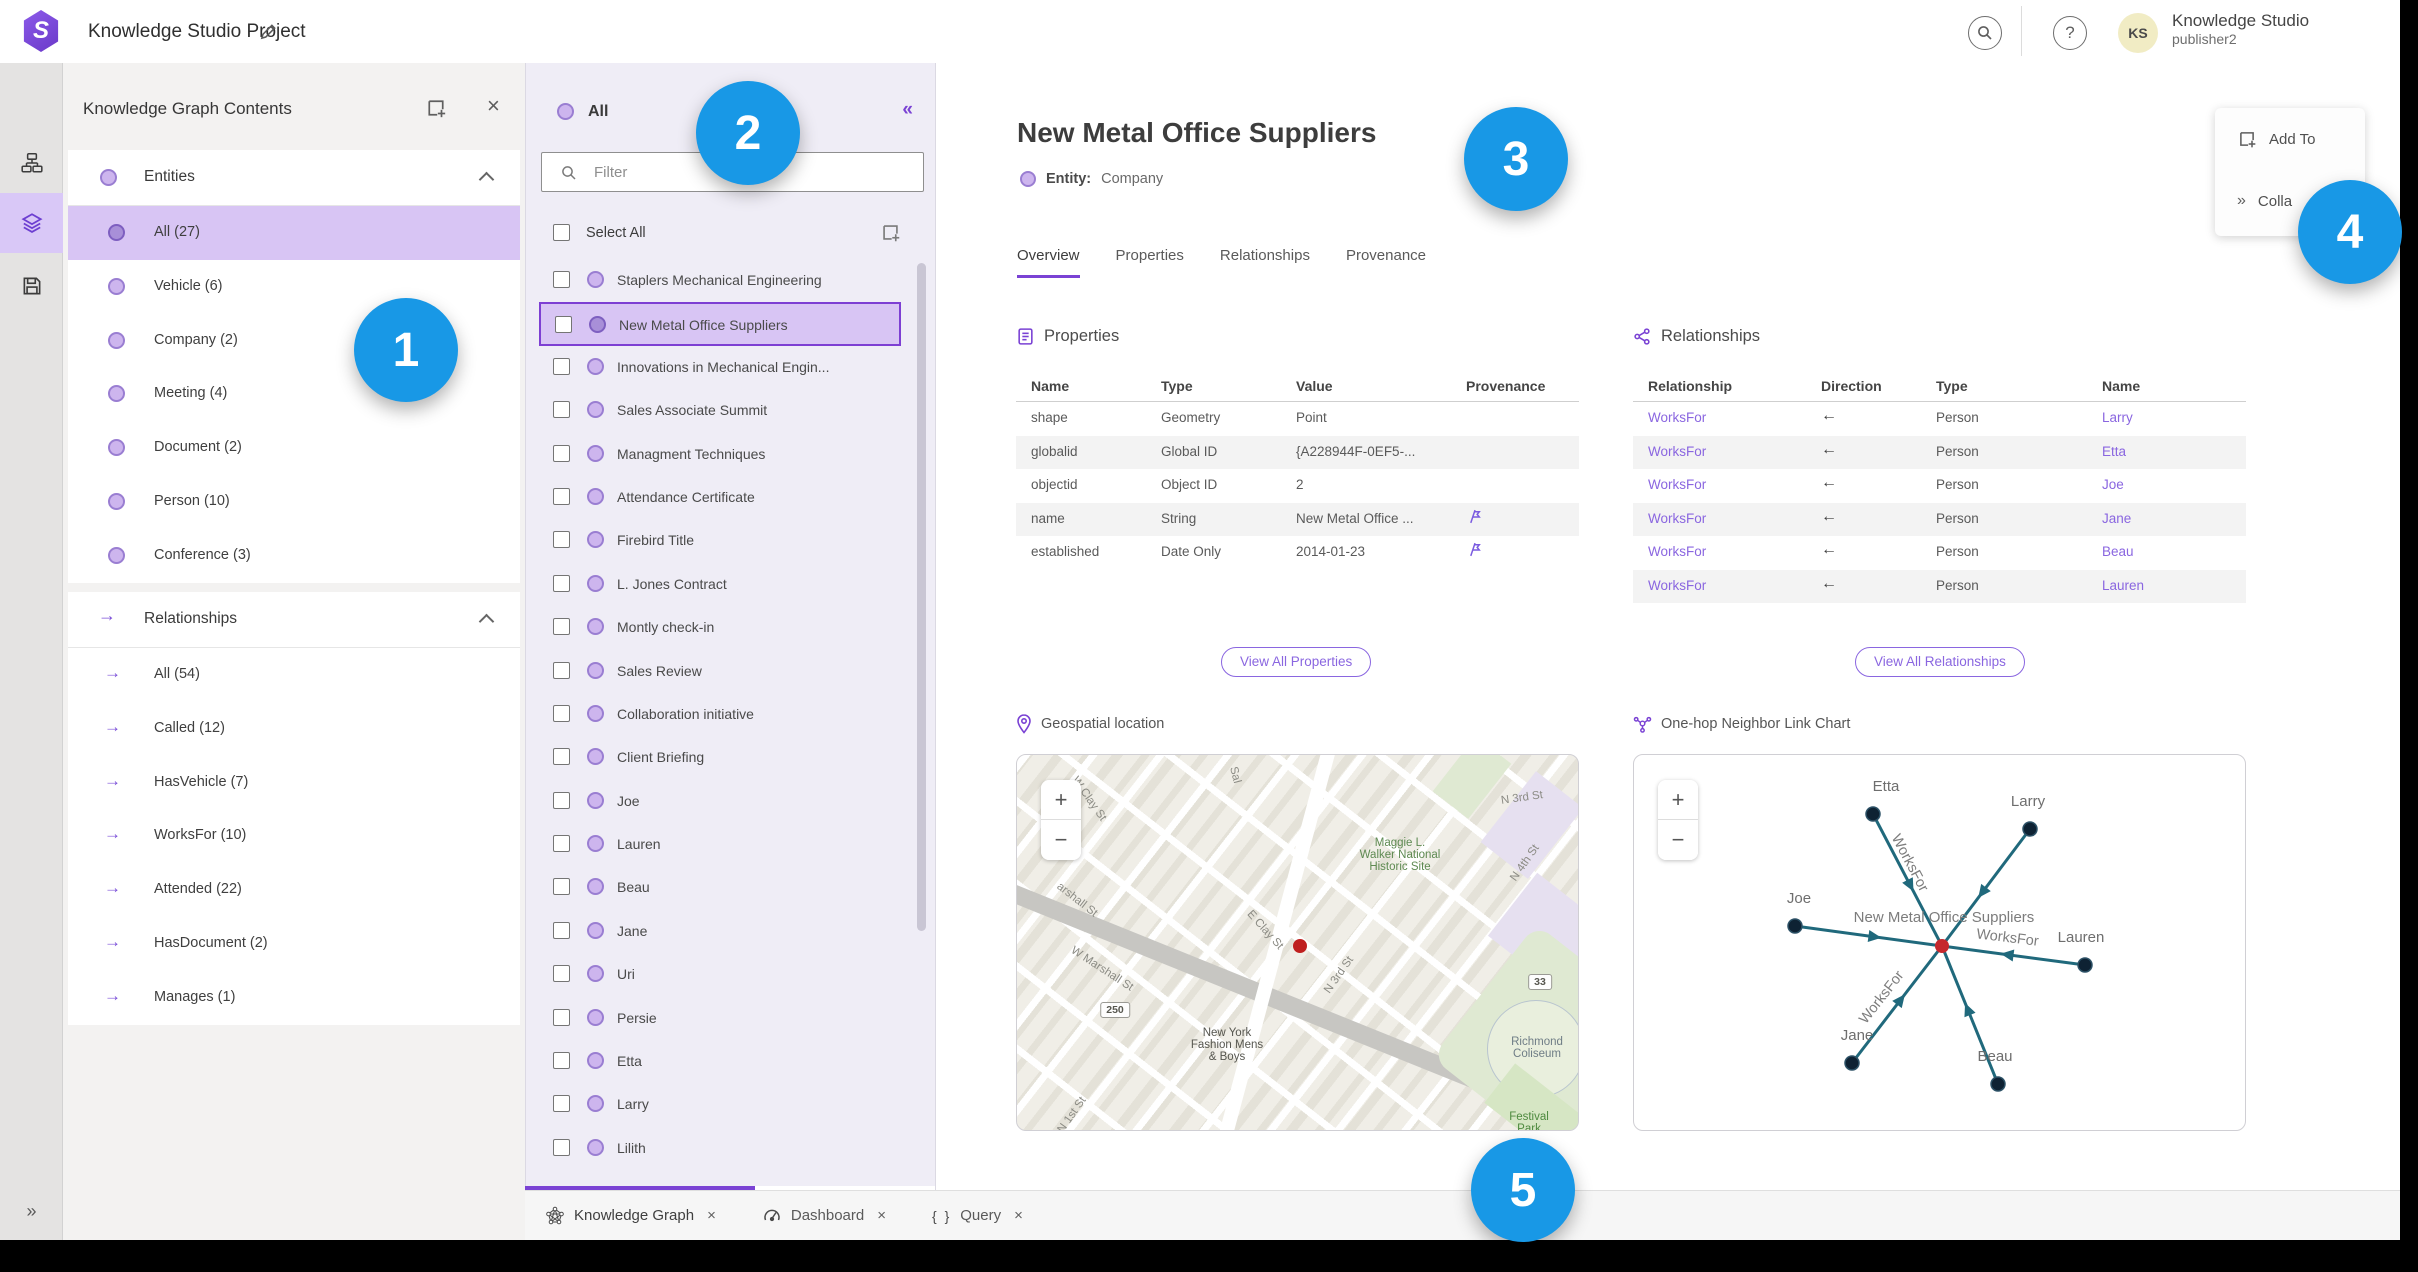  I want to click on add-selection-icon, so click(890, 232).